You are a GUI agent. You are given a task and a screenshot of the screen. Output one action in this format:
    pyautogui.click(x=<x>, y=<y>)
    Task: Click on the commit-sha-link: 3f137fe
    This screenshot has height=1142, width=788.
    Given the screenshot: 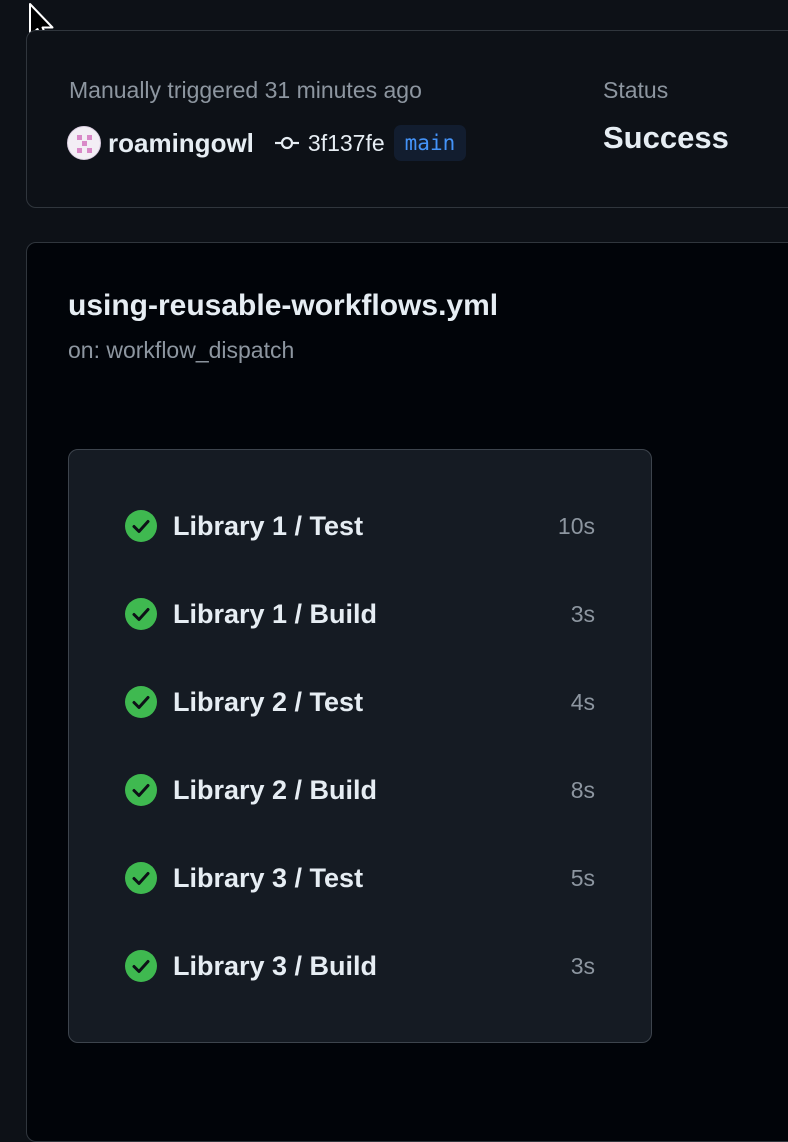 What is the action you would take?
    pyautogui.click(x=346, y=143)
    